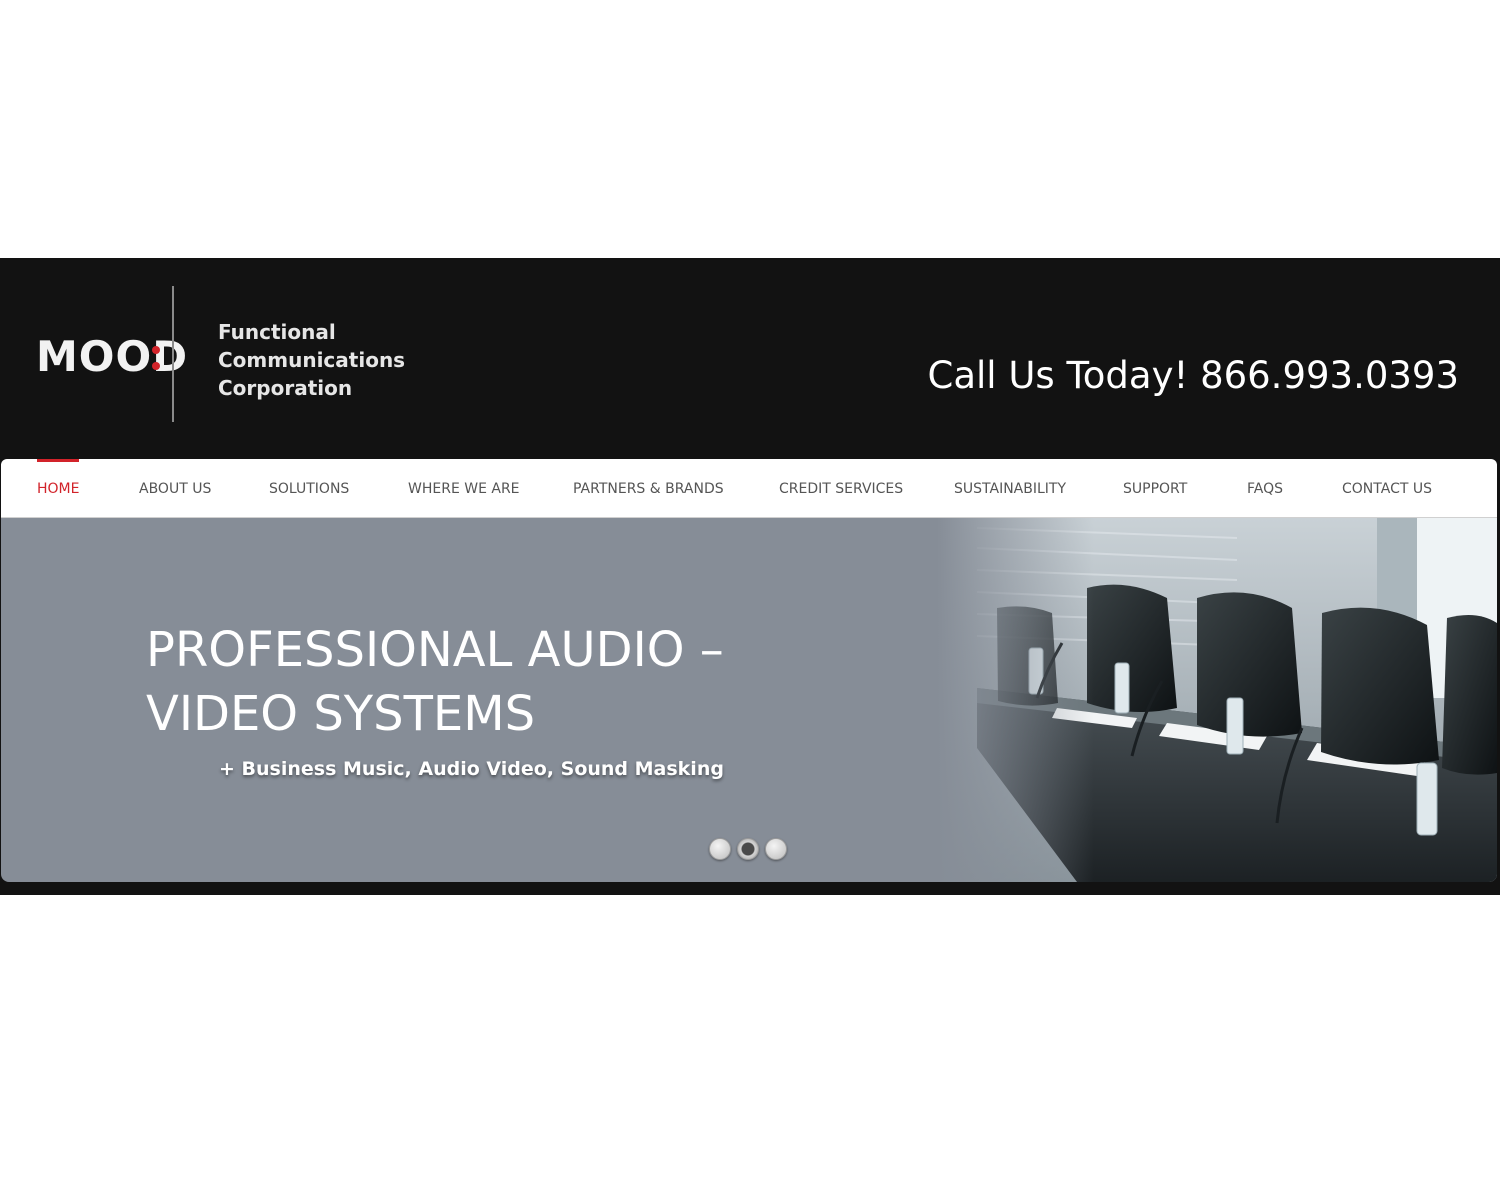 The image size is (1500, 1200). Describe the element at coordinates (175, 488) in the screenshot. I see `nav-item-about-us: ABOUT US` at that location.